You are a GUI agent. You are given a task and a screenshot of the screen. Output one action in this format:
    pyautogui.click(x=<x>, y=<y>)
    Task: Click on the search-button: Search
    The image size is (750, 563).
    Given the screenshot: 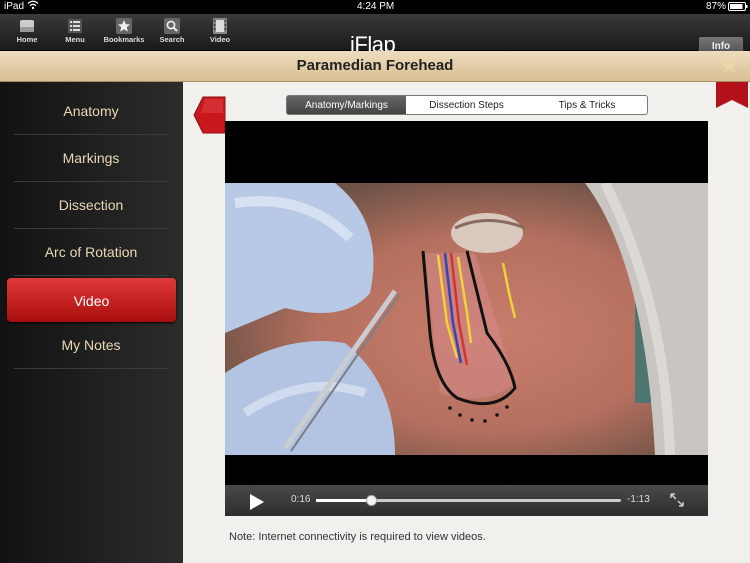 What is the action you would take?
    pyautogui.click(x=172, y=33)
    